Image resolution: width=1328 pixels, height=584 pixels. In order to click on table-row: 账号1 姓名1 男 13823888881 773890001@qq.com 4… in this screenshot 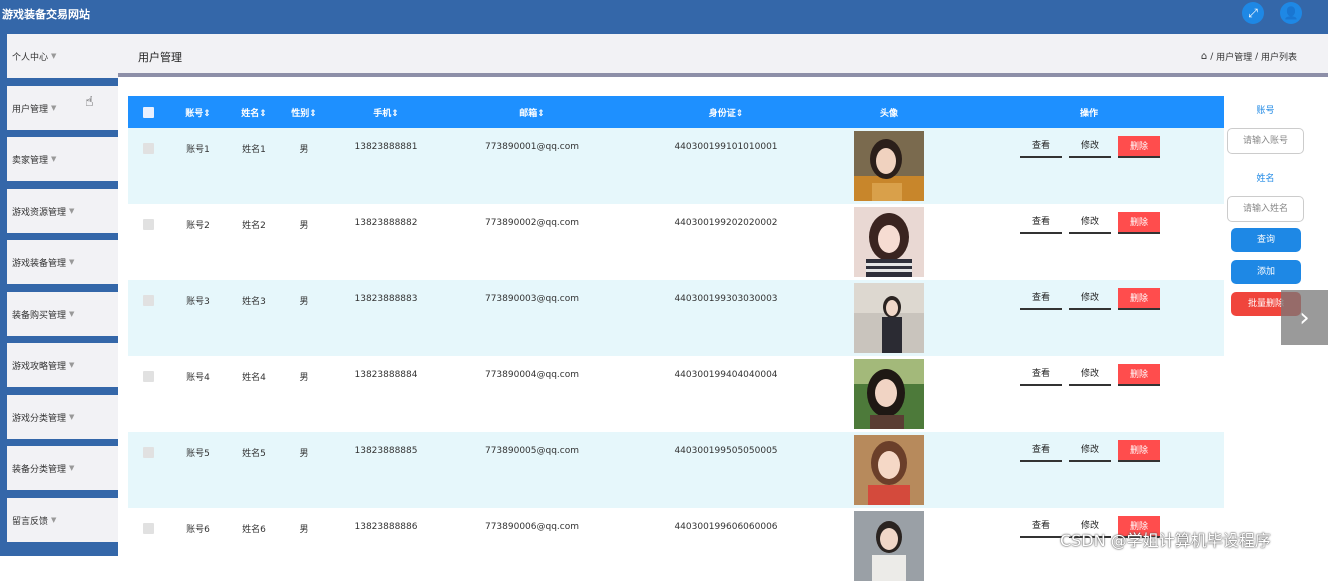, I will do `click(676, 166)`.